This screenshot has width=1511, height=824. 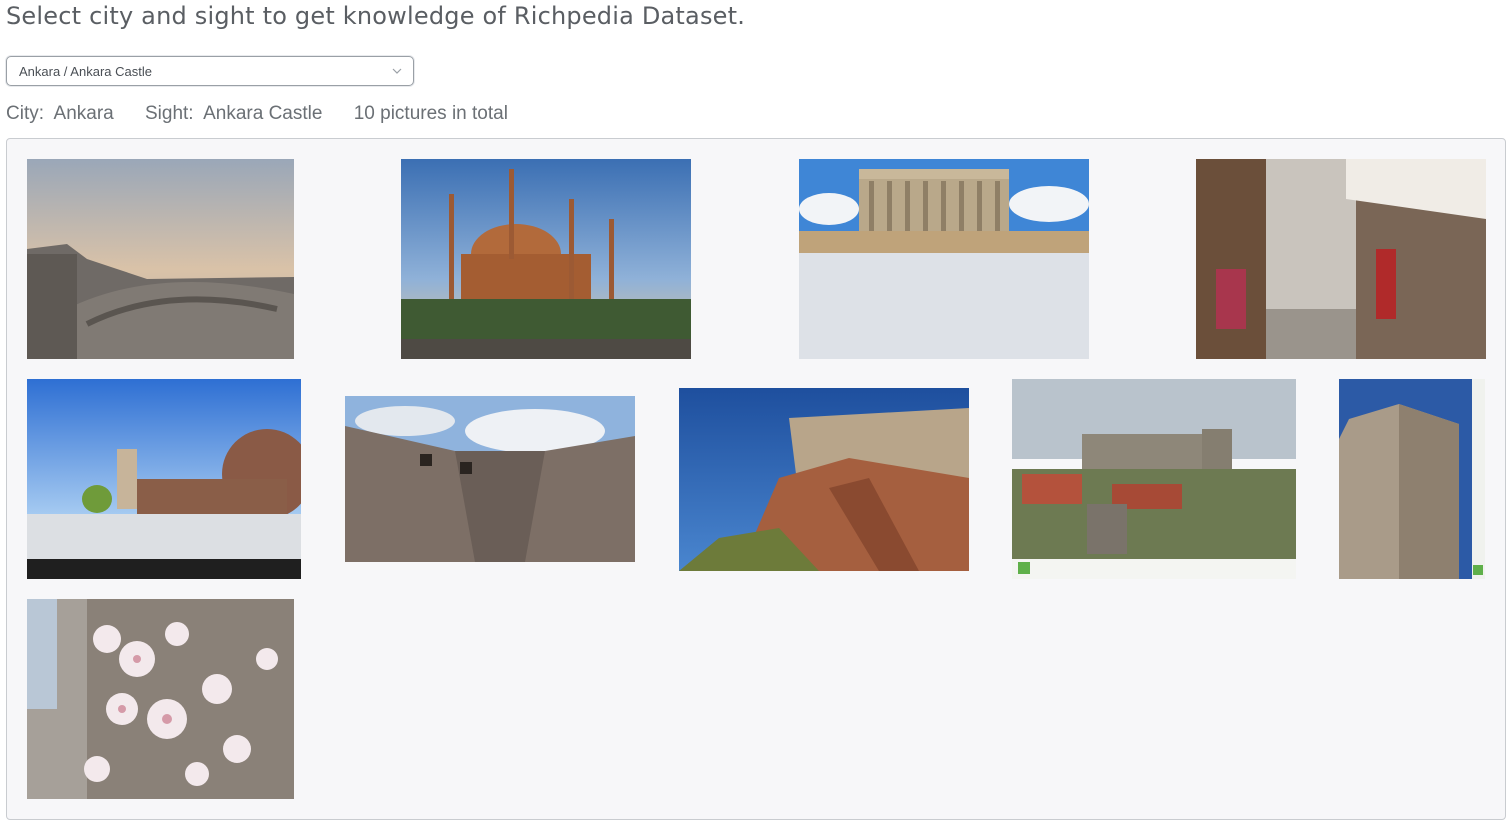 What do you see at coordinates (85, 71) in the screenshot?
I see `select-value: Ankara / Ankara Castle` at bounding box center [85, 71].